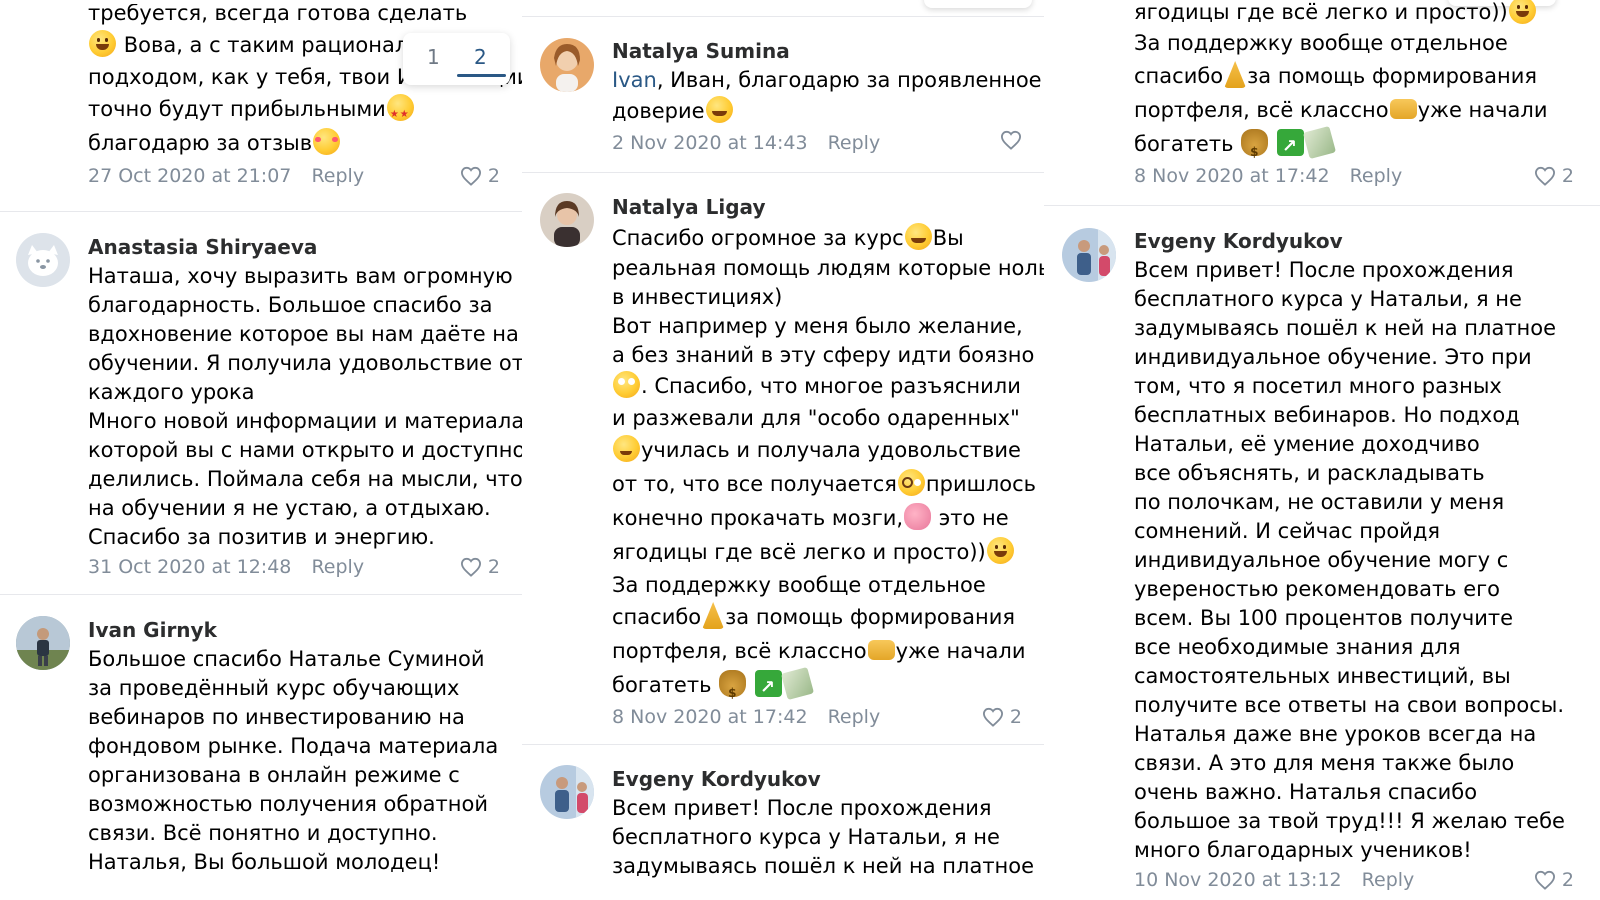 The width and height of the screenshot is (1600, 900). What do you see at coordinates (190, 176) in the screenshot?
I see `comment-date: 27 Oct 2020 at 21:07` at bounding box center [190, 176].